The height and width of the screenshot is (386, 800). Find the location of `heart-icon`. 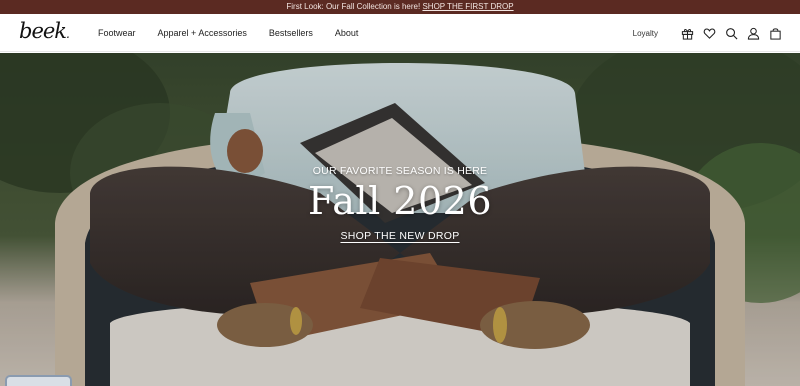

heart-icon is located at coordinates (709, 33).